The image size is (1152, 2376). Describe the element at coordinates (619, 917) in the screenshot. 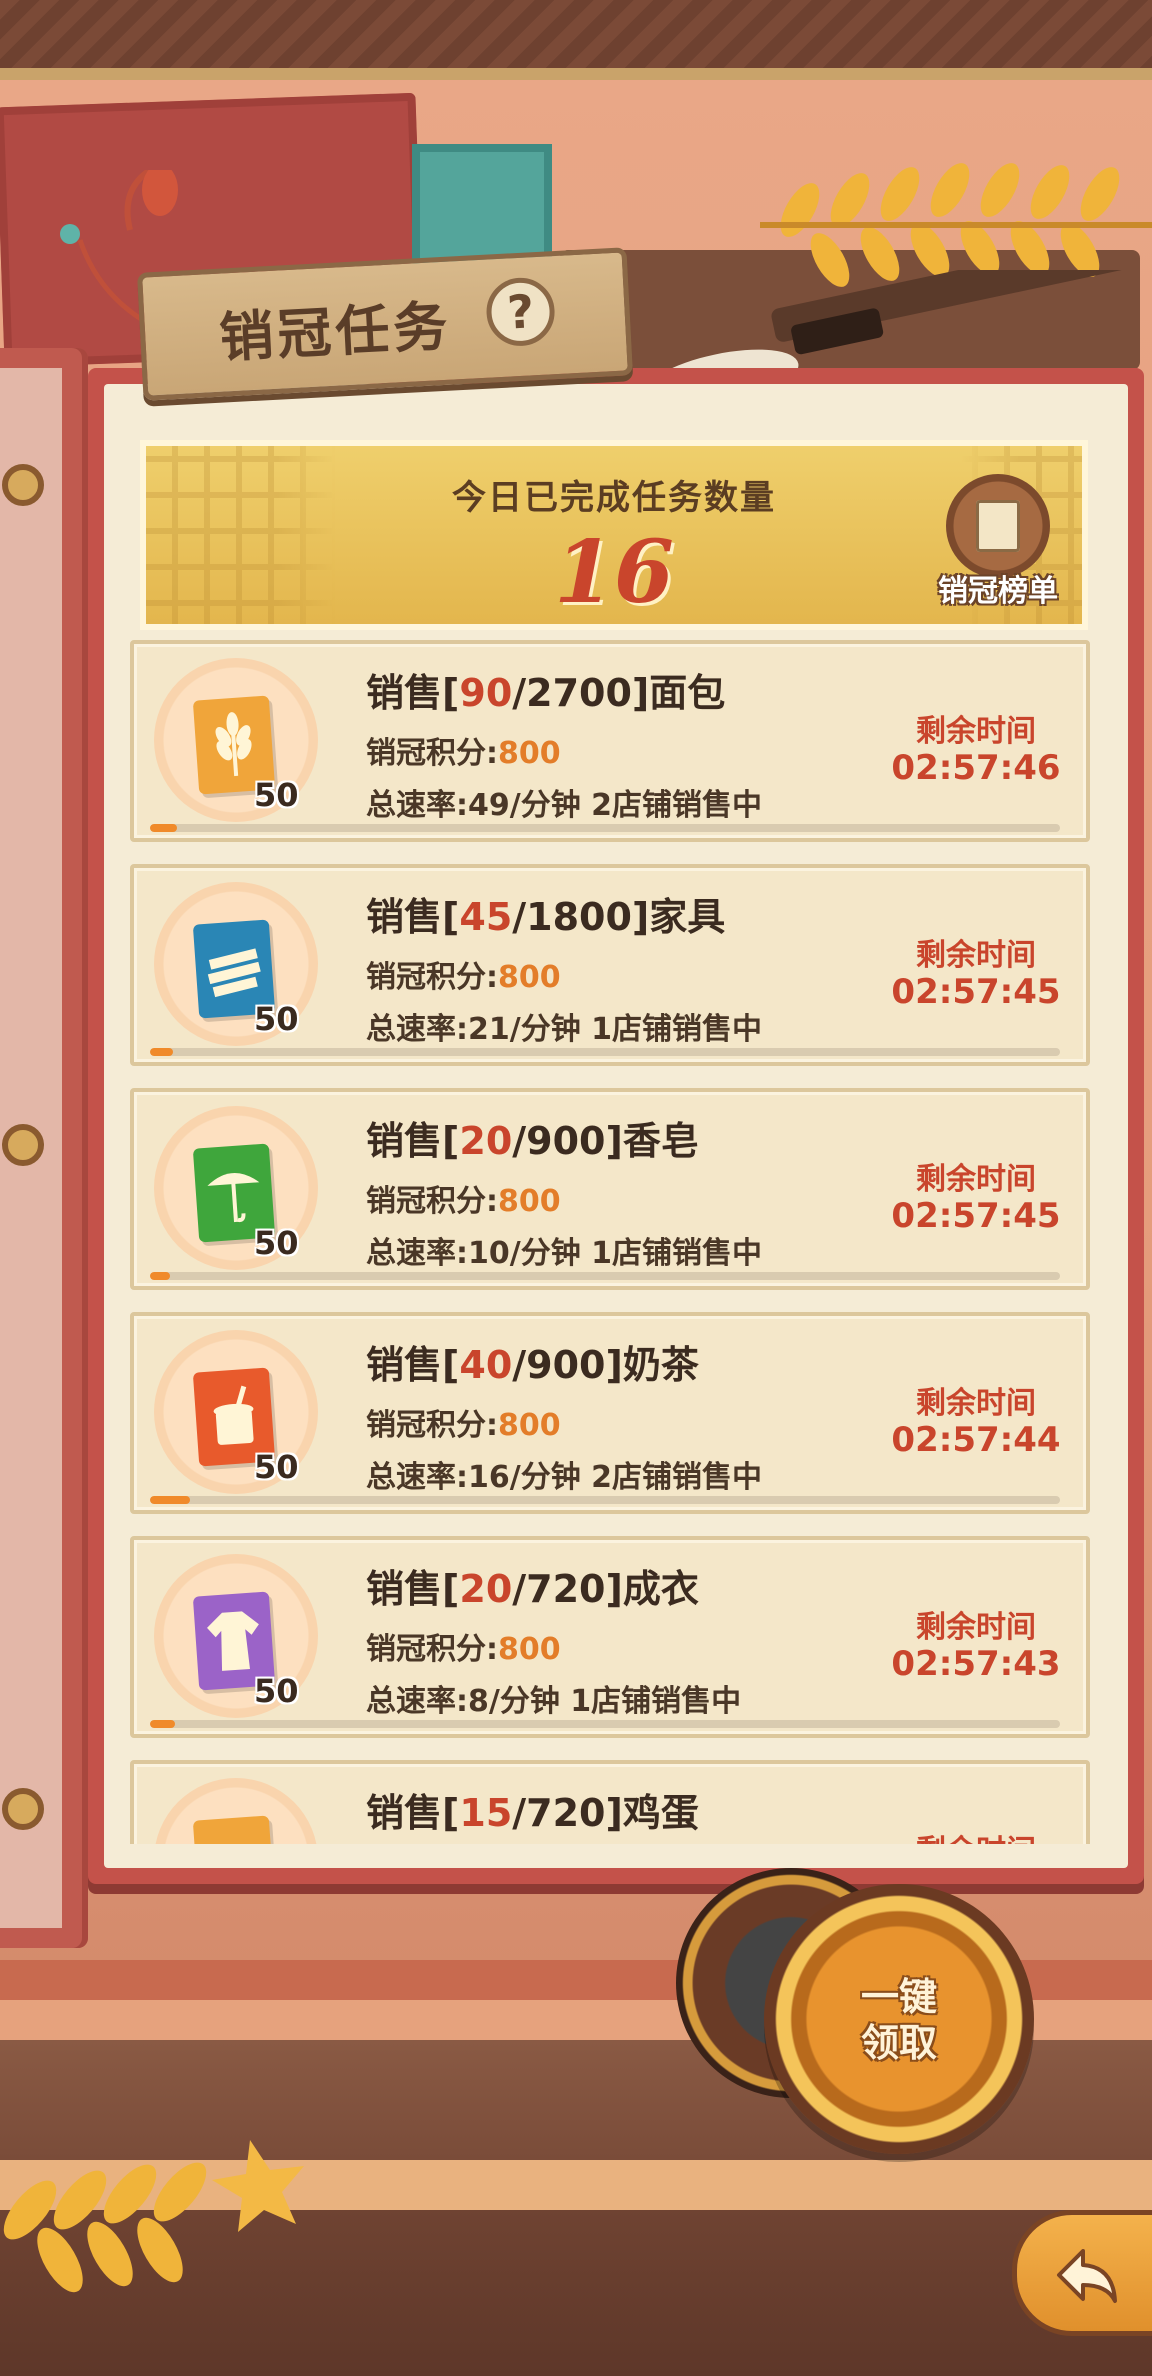

I see `task-title-rest: /1800]家具` at that location.